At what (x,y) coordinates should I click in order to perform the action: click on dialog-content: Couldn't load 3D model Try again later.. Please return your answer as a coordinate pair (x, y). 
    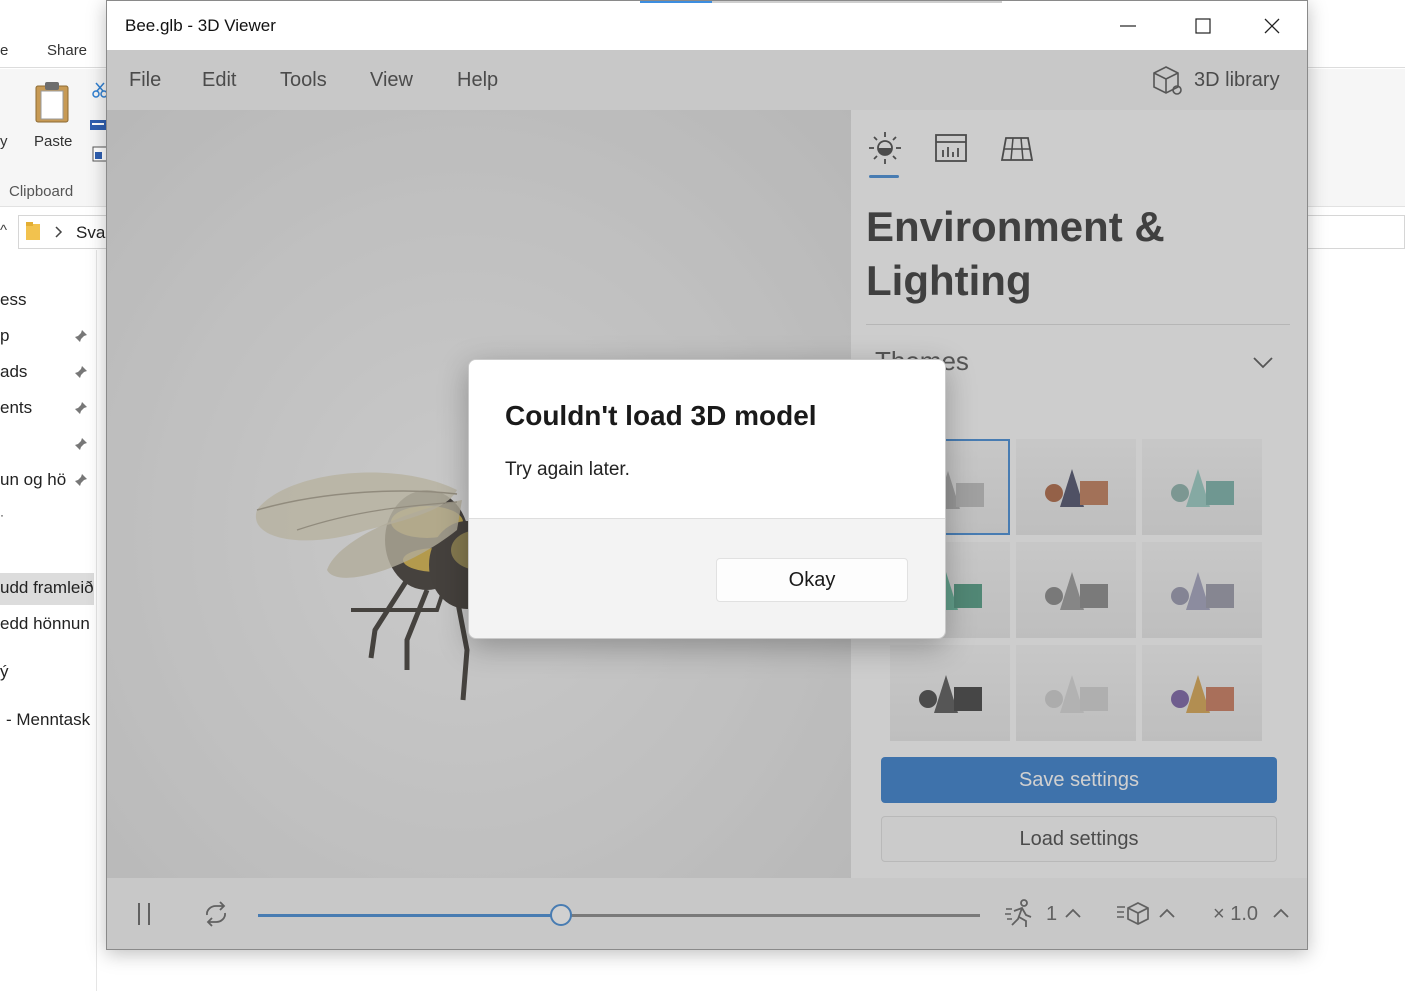
    Looking at the image, I should click on (707, 439).